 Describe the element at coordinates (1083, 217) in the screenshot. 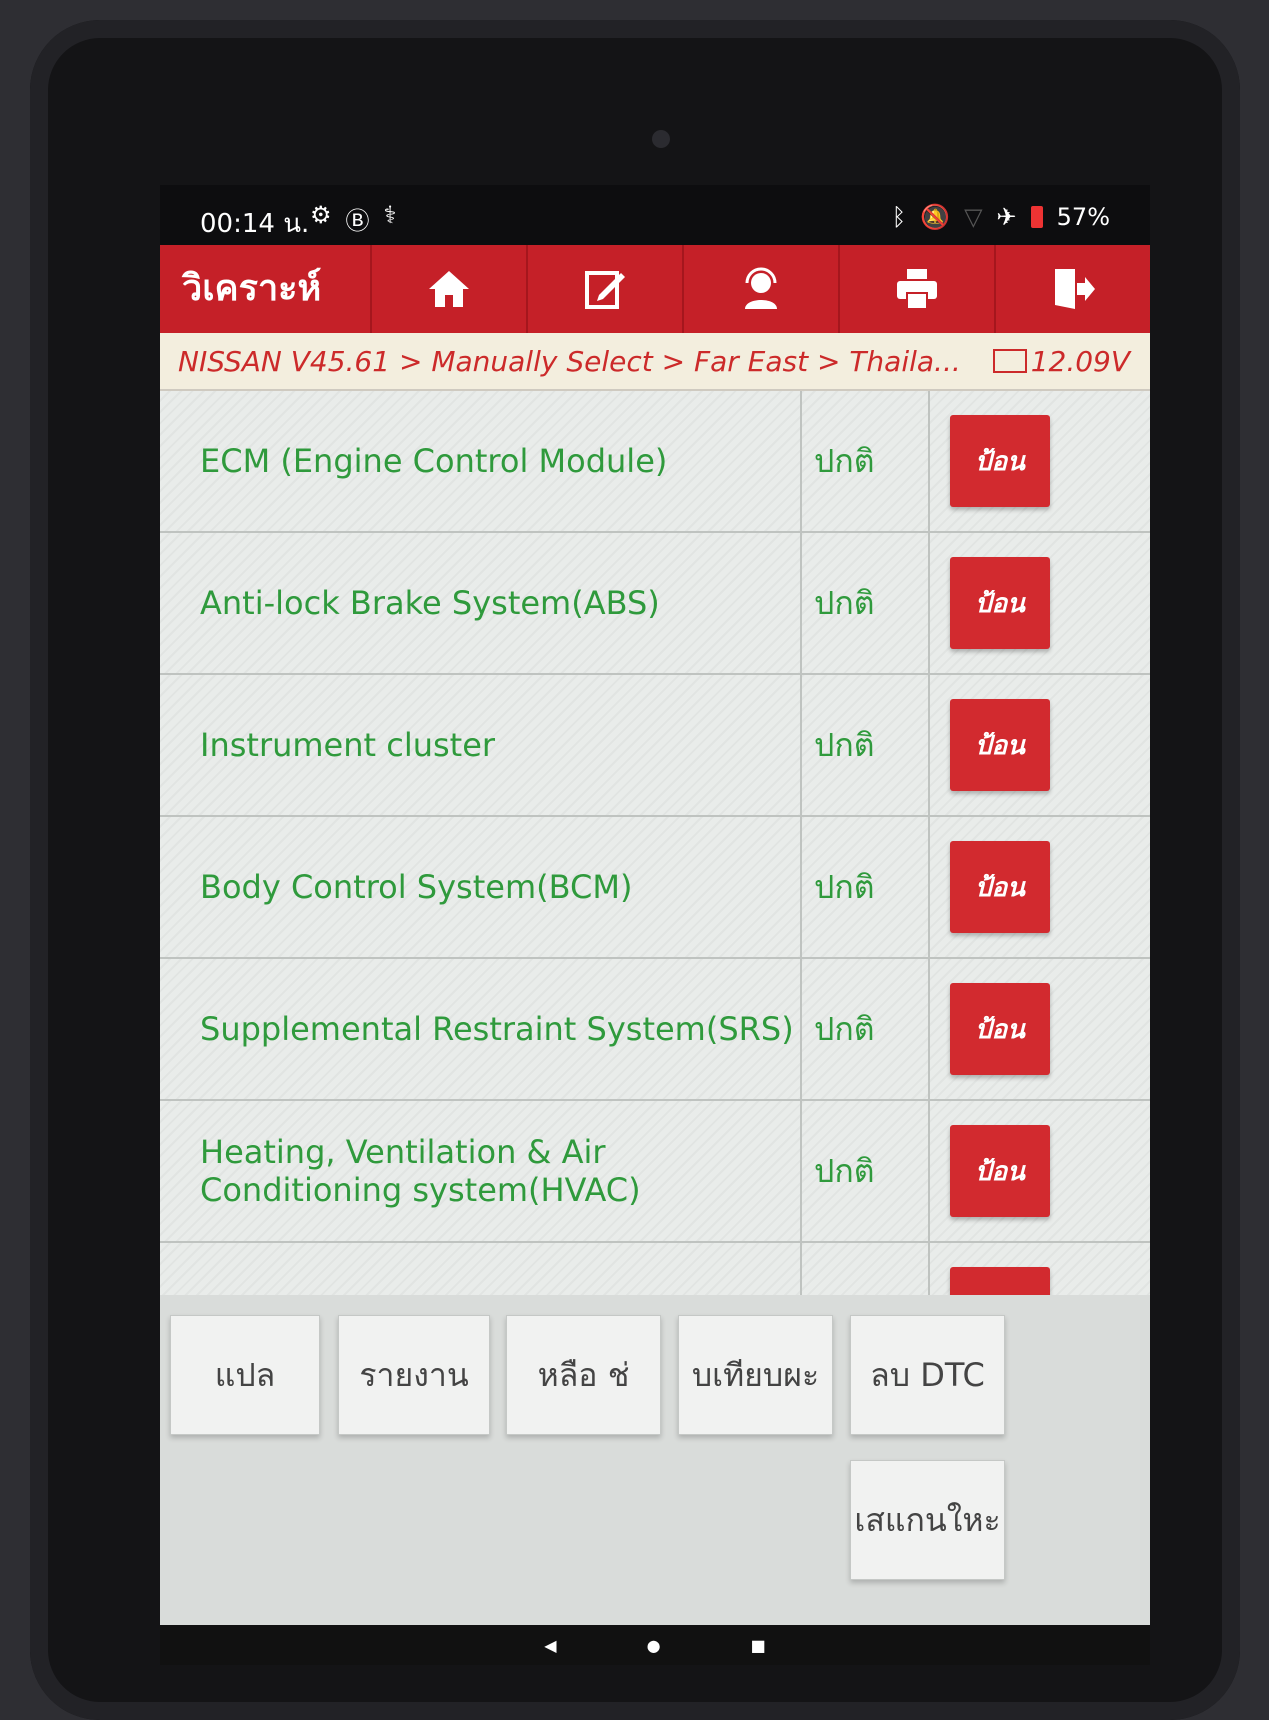

I see `battery-percent: 57%` at that location.